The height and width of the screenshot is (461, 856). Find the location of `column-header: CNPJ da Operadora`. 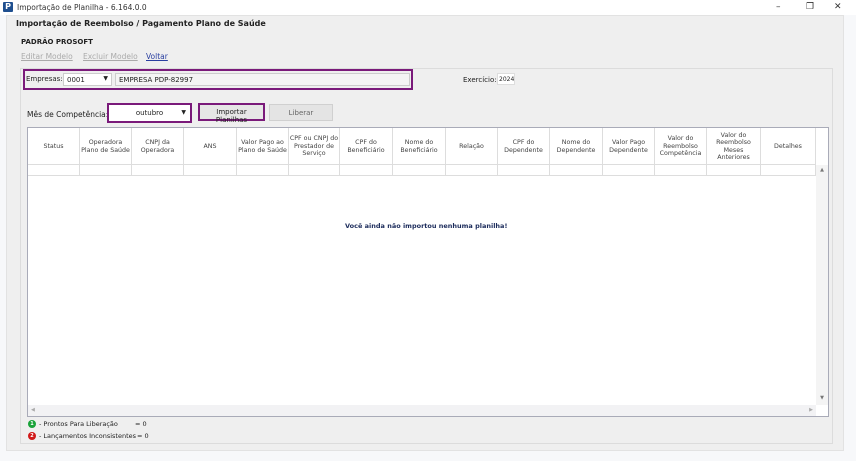

column-header: CNPJ da Operadora is located at coordinates (158, 146).